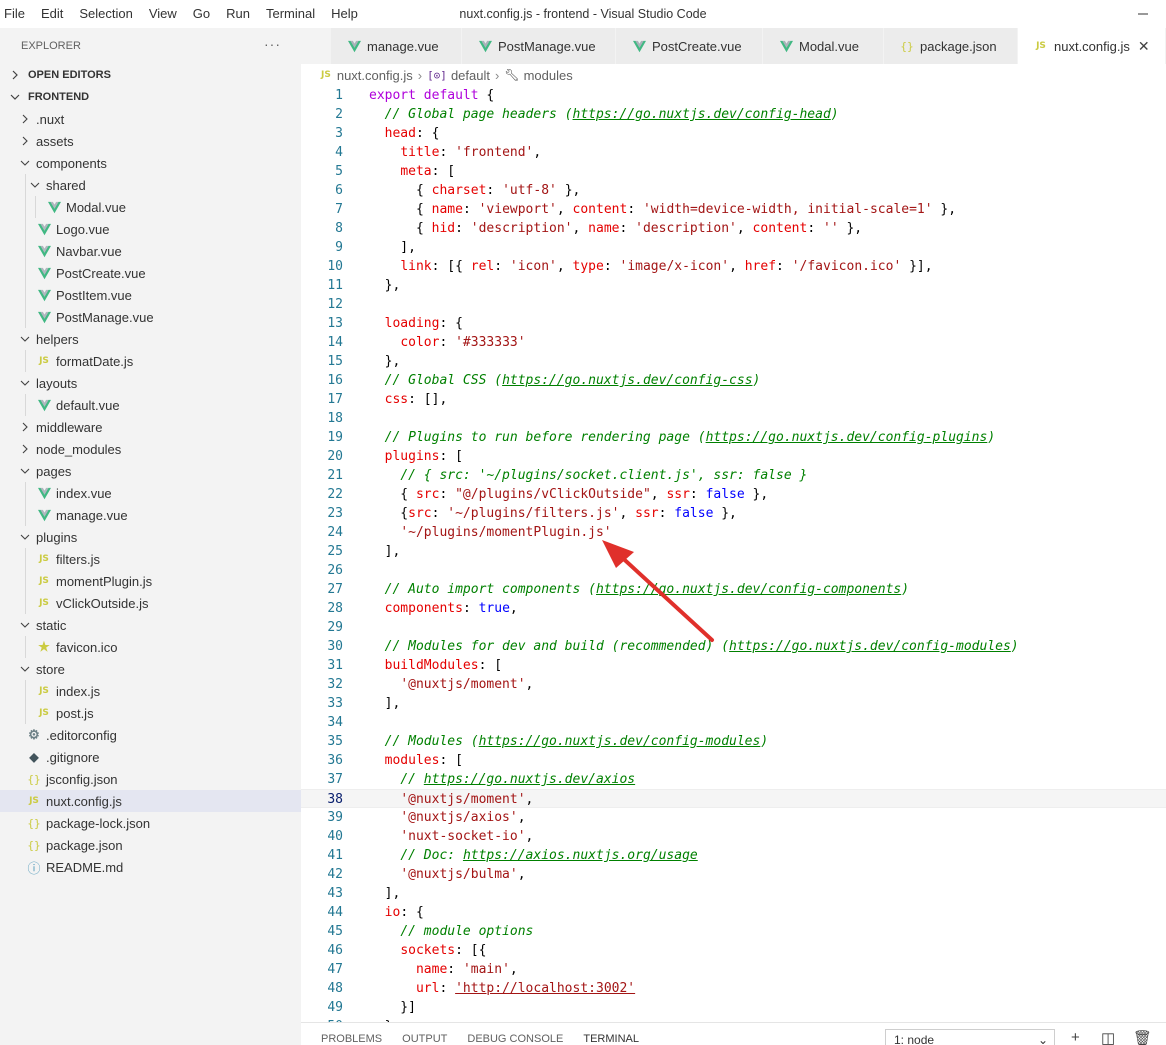 This screenshot has width=1166, height=1045. Describe the element at coordinates (335, 475) in the screenshot. I see `line-number: 21` at that location.